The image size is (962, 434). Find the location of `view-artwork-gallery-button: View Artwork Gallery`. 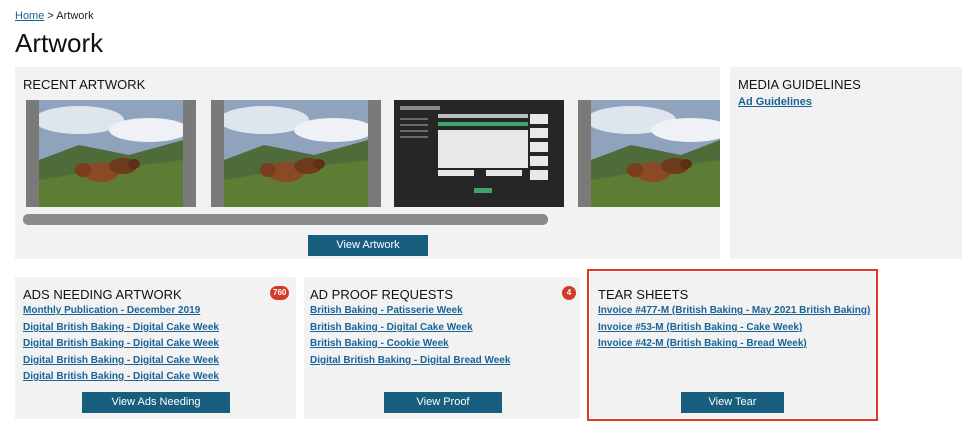

view-artwork-gallery-button: View Artwork Gallery is located at coordinates (368, 253).